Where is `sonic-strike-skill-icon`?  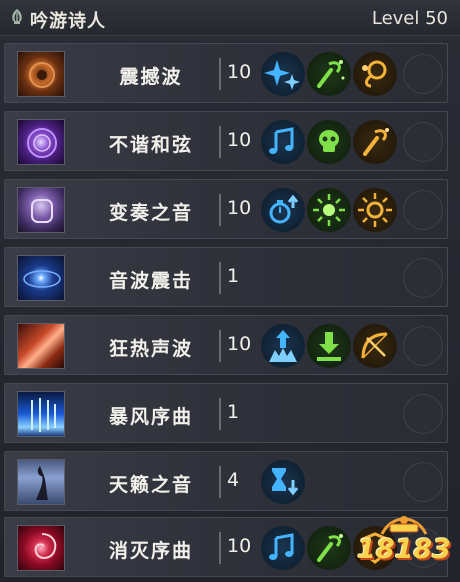 sonic-strike-skill-icon is located at coordinates (41, 278).